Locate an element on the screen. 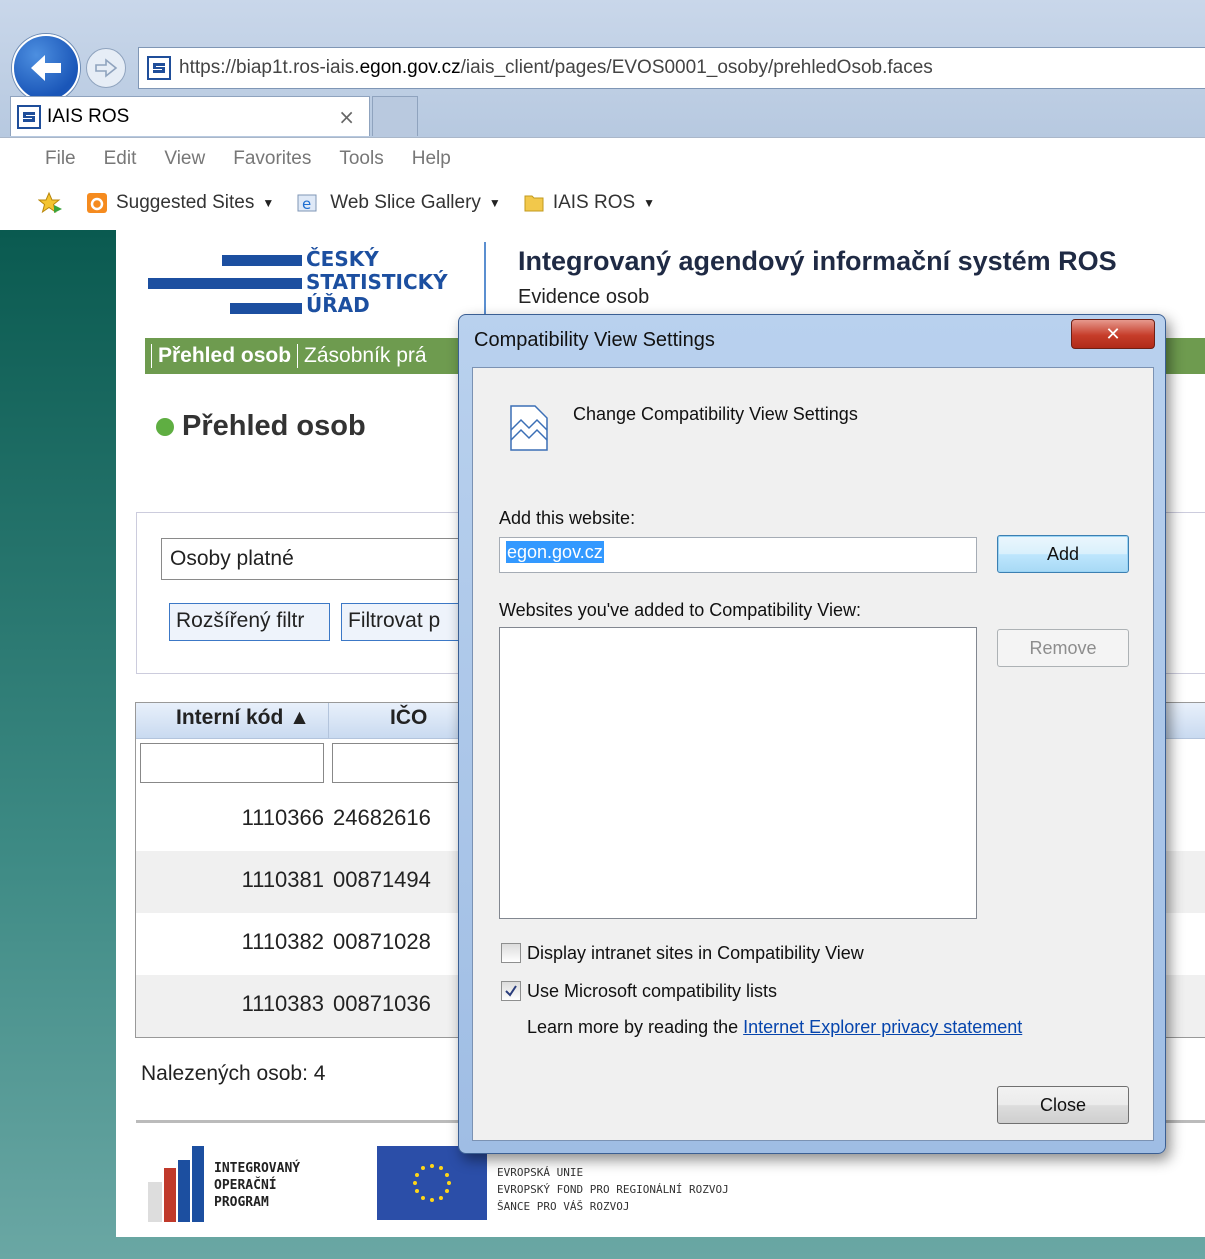 This screenshot has height=1259, width=1205. fav-suggested-sites-label: Suggested Sites is located at coordinates (185, 202).